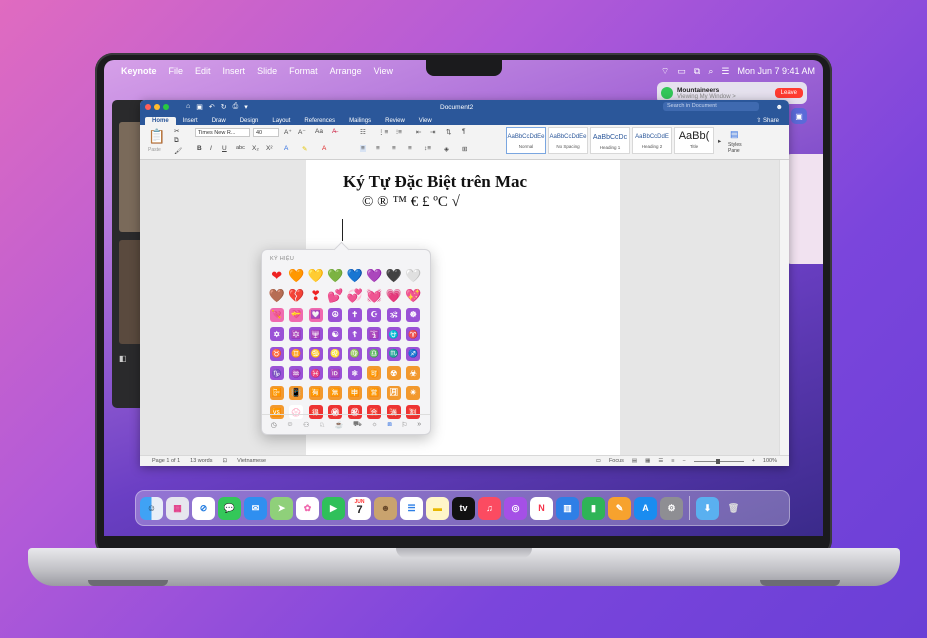 Image resolution: width=927 pixels, height=638 pixels. I want to click on dock-keynote-icon: ▥, so click(567, 508).